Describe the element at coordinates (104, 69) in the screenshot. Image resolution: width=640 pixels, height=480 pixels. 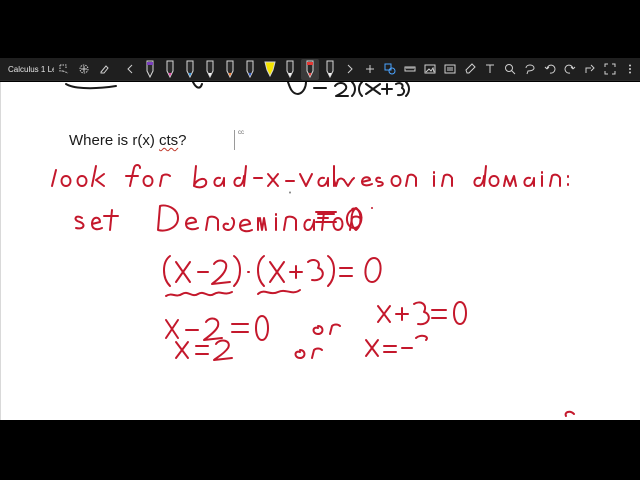
I see `eraser-icon` at that location.